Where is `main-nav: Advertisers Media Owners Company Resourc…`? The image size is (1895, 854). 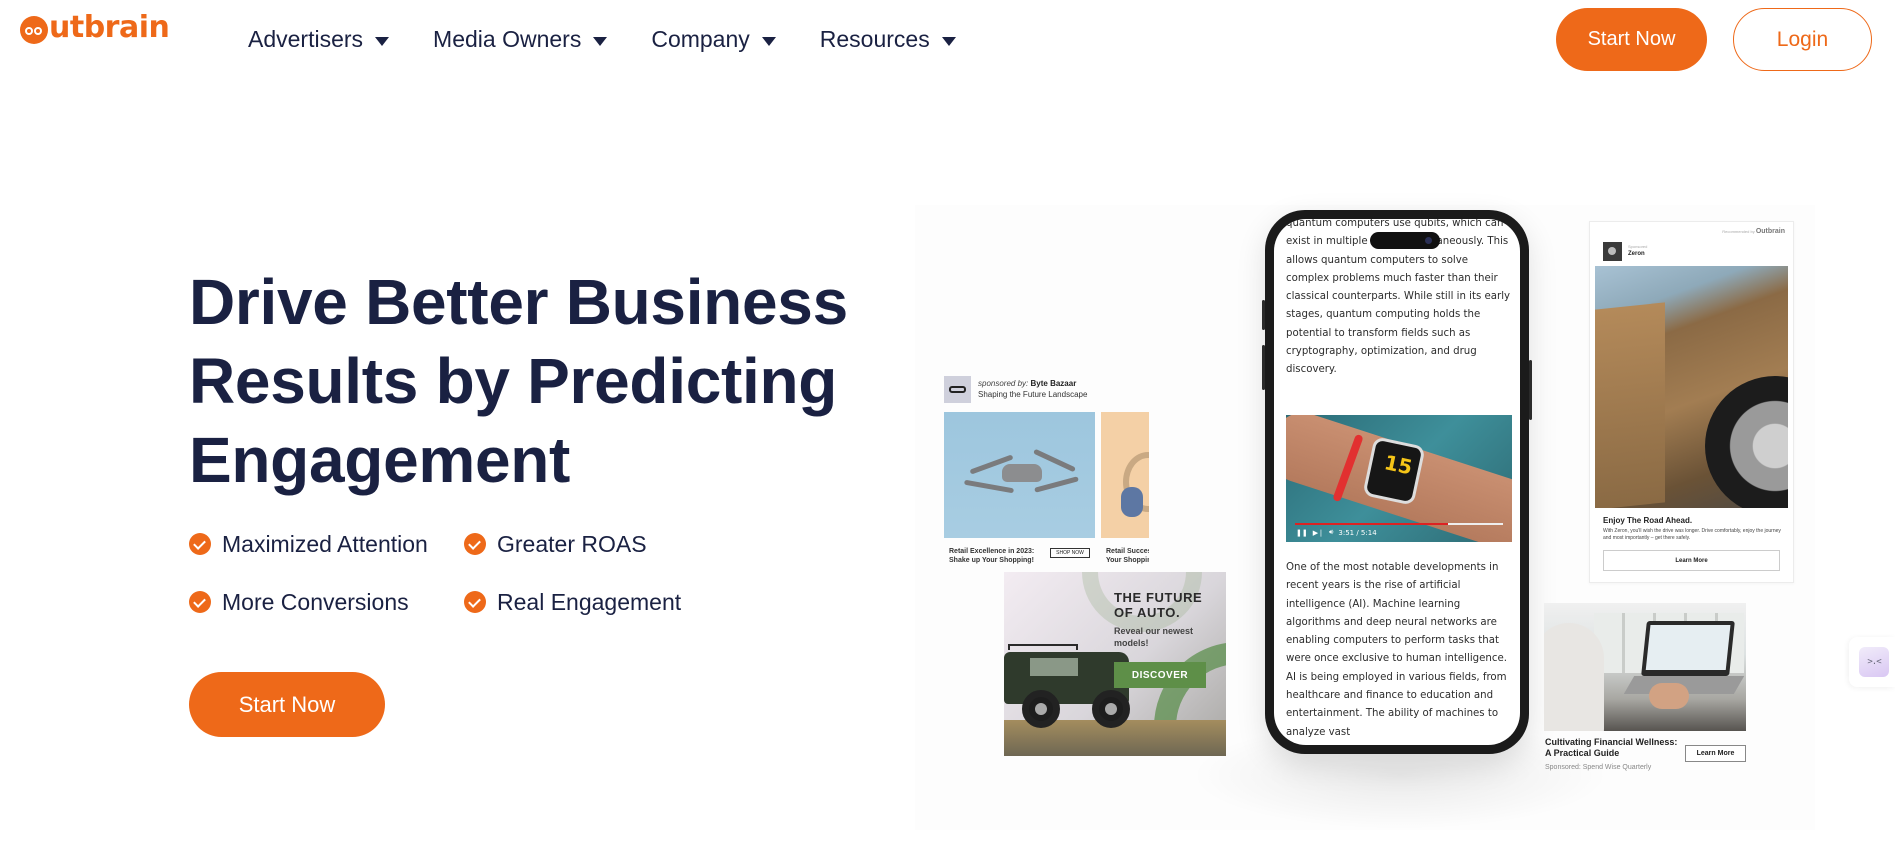
main-nav: Advertisers Media Owners Company Resourc… is located at coordinates (624, 39).